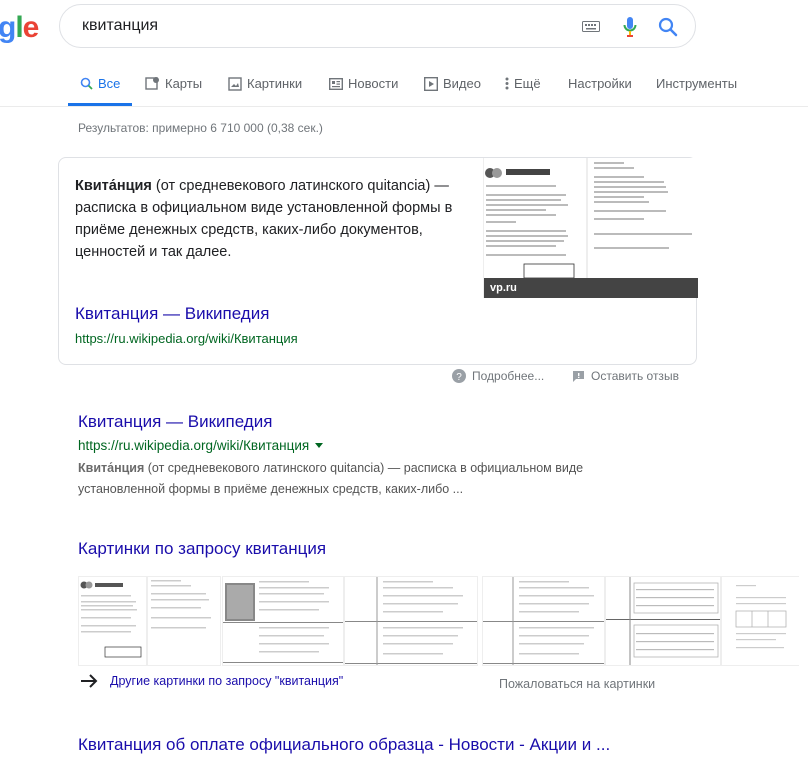  What do you see at coordinates (19, 28) in the screenshot?
I see `google-logo: gle` at bounding box center [19, 28].